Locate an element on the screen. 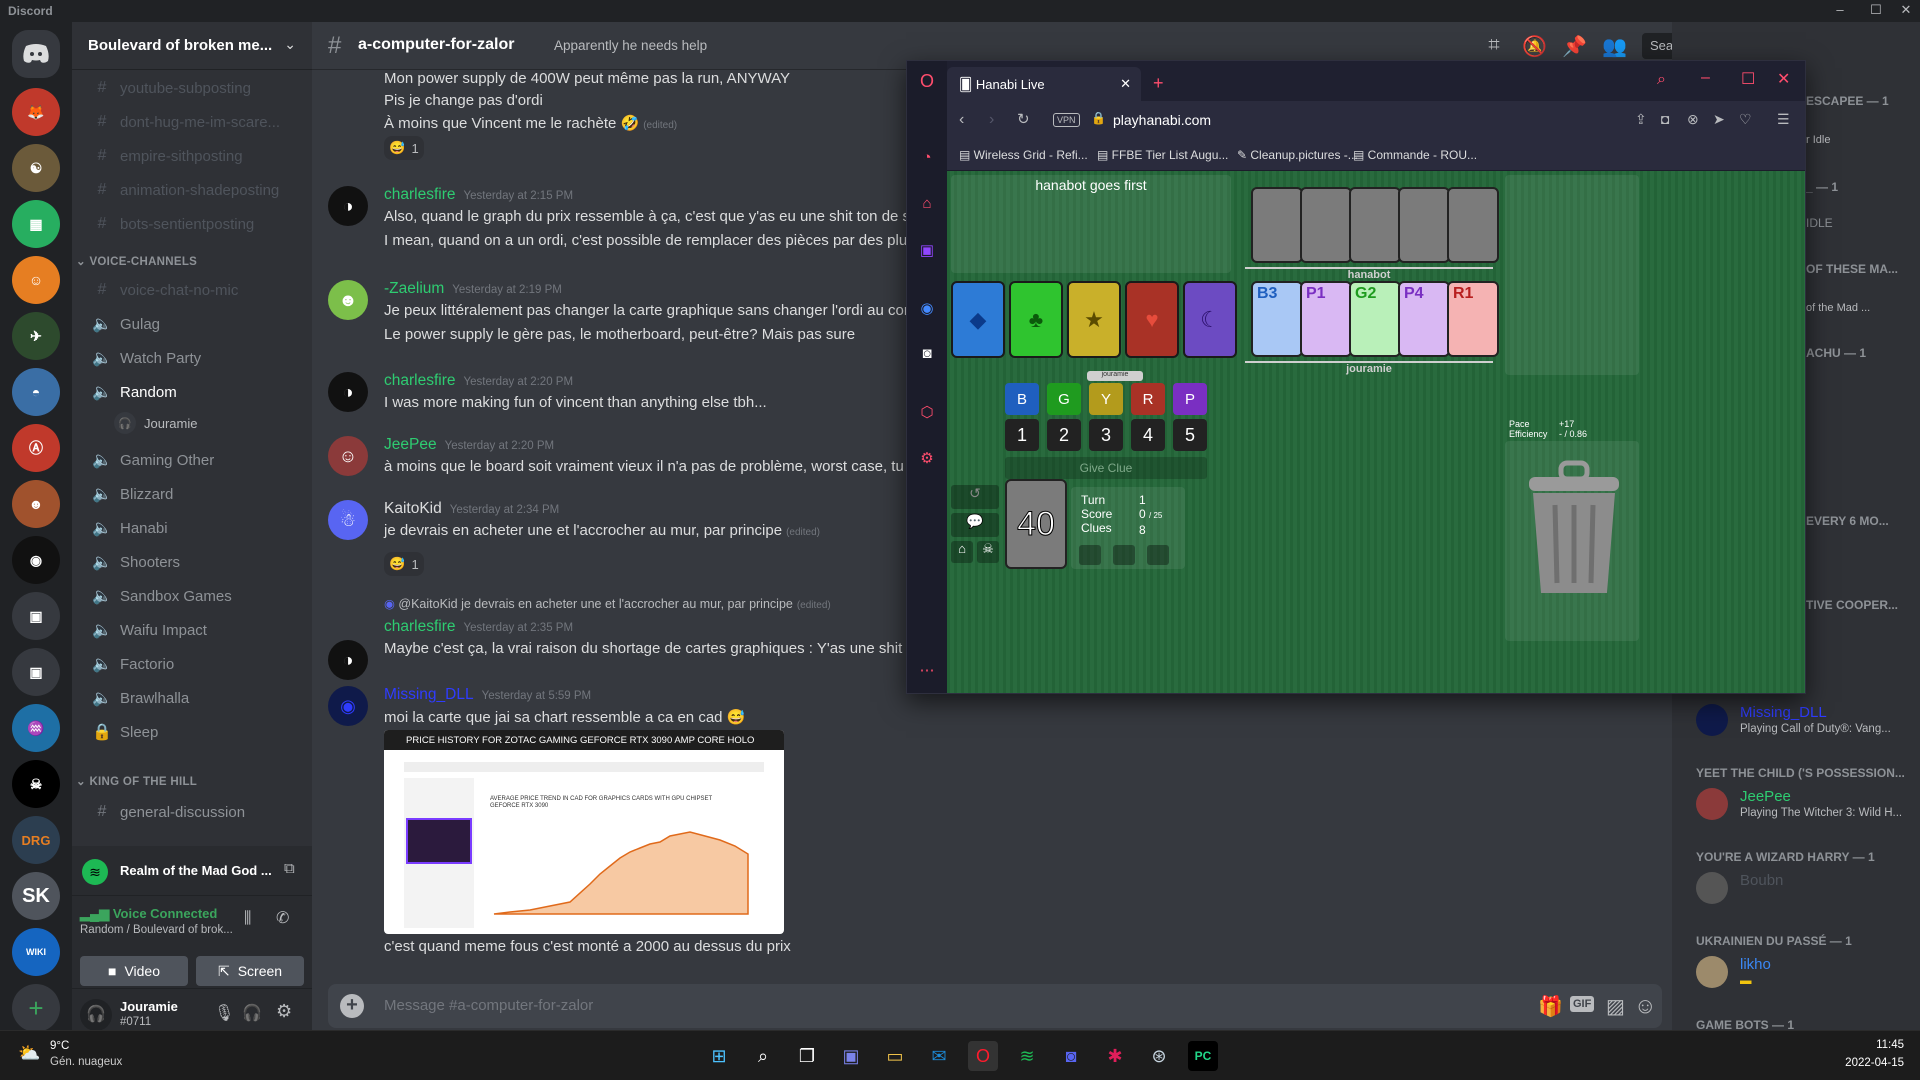 This screenshot has width=1920, height=1080. clue-blue-button: B is located at coordinates (1022, 399).